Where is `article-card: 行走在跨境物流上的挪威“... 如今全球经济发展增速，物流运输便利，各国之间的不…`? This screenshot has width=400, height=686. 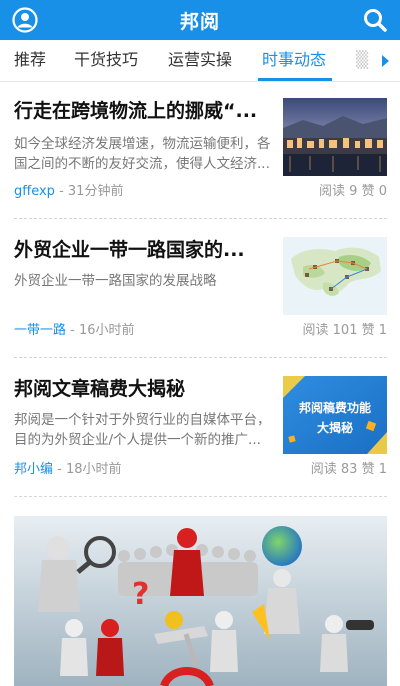
article-card: 行走在跨境物流上的挪威“... 如今全球经济发展增速，物流运输便利，各国之间的不… is located at coordinates (200, 153).